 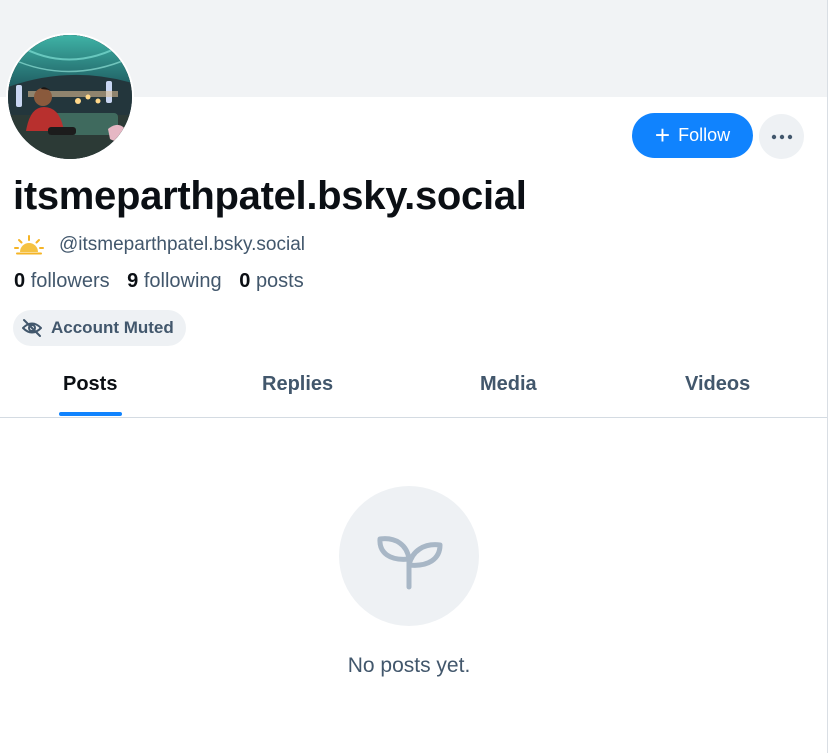 I want to click on posts-count: 0, so click(x=245, y=281).